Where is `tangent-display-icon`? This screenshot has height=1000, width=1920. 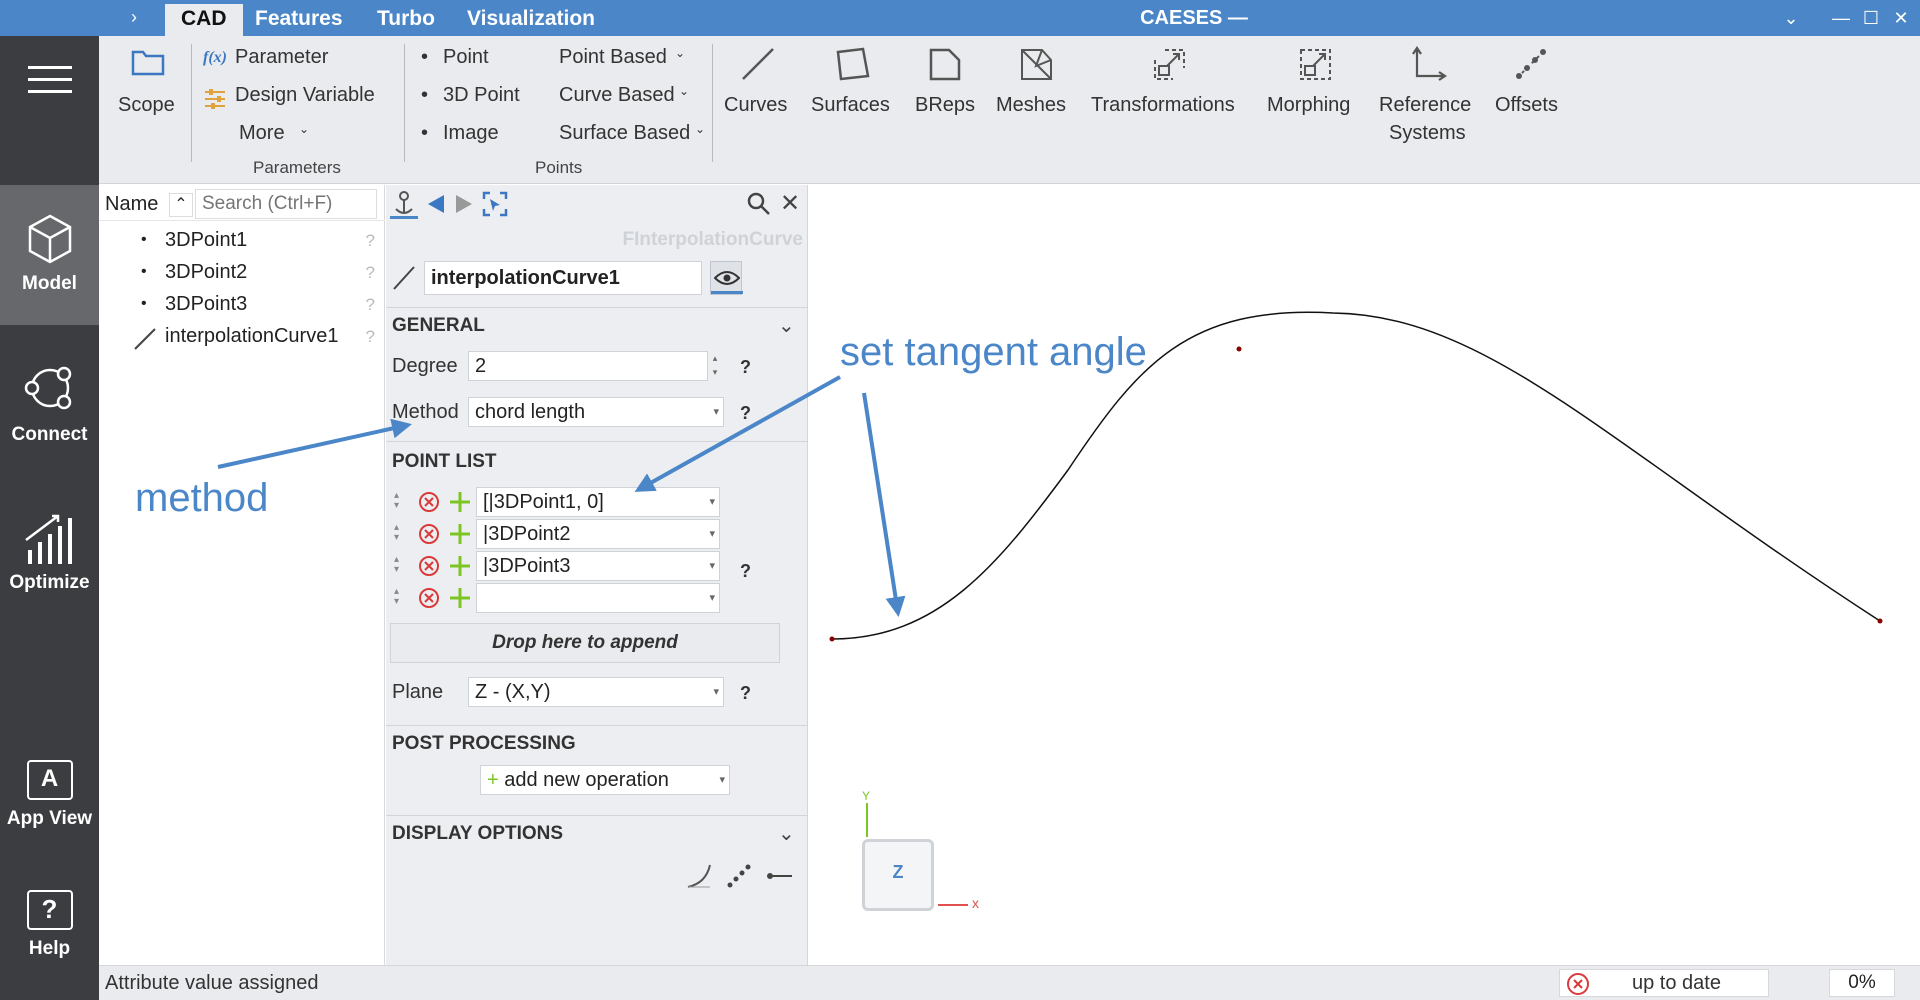 tangent-display-icon is located at coordinates (780, 876).